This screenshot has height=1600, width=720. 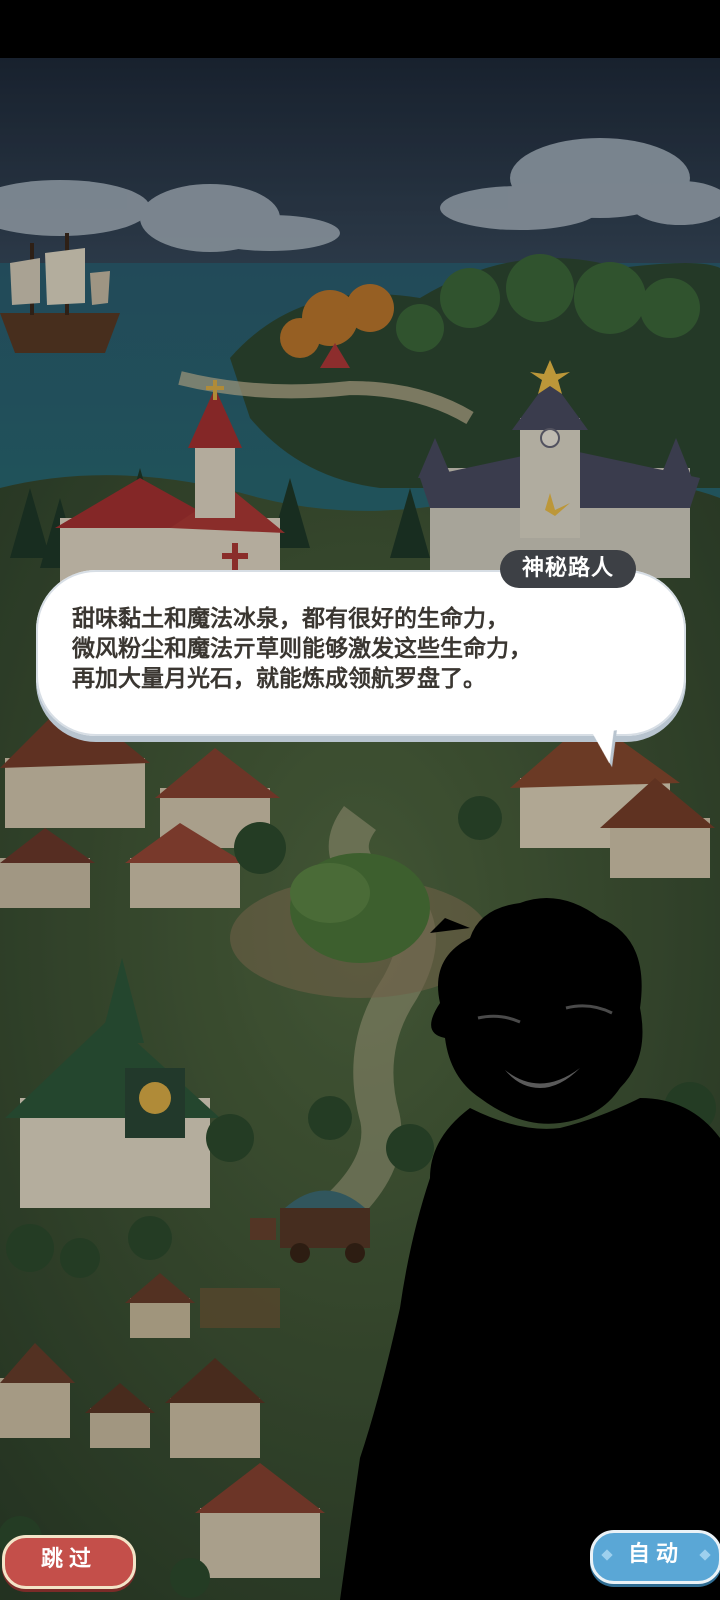 What do you see at coordinates (360, 29) in the screenshot?
I see `status-bar-area` at bounding box center [360, 29].